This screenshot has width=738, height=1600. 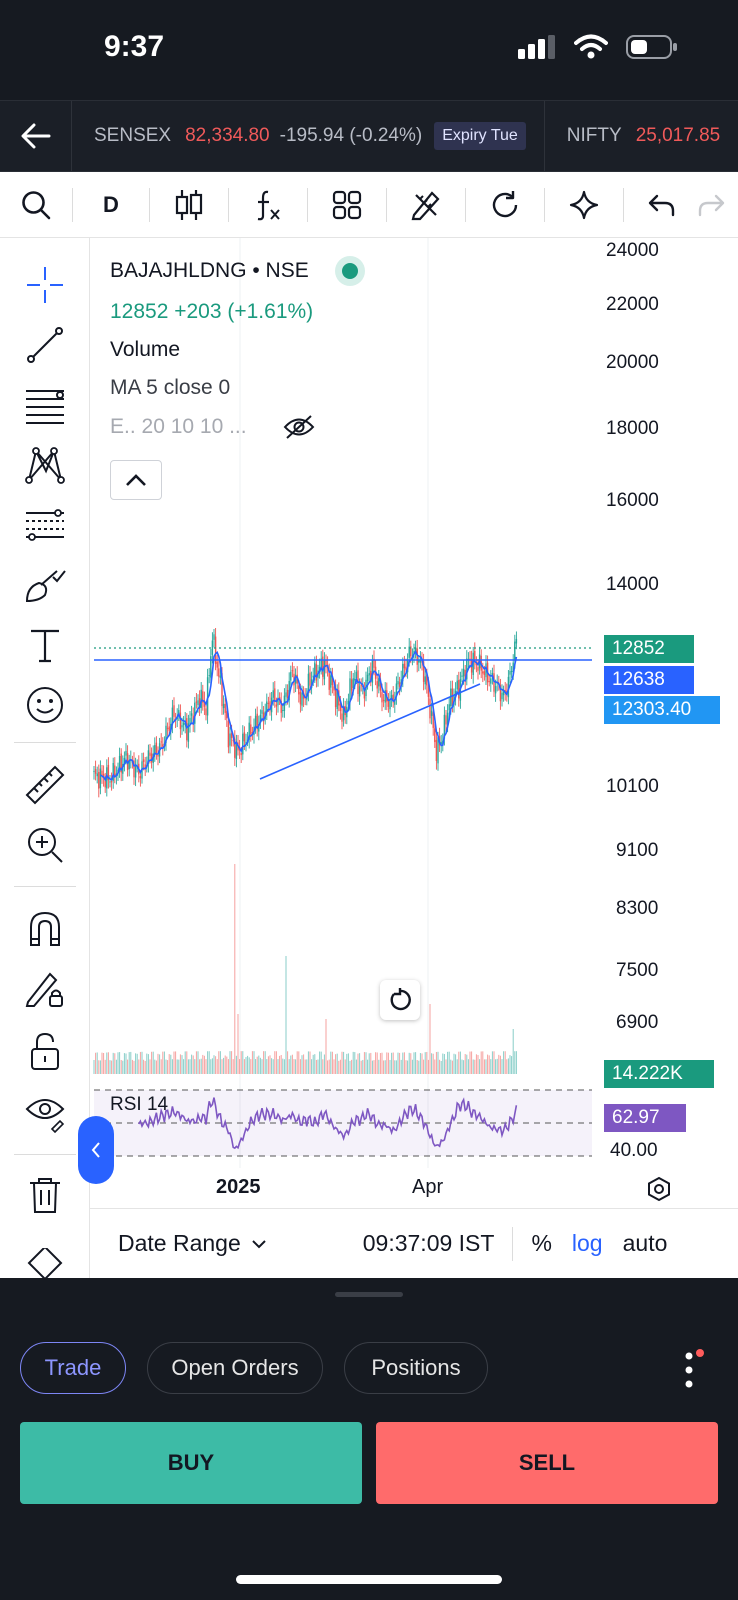 I want to click on tab-trade: Trade, so click(x=73, y=1368).